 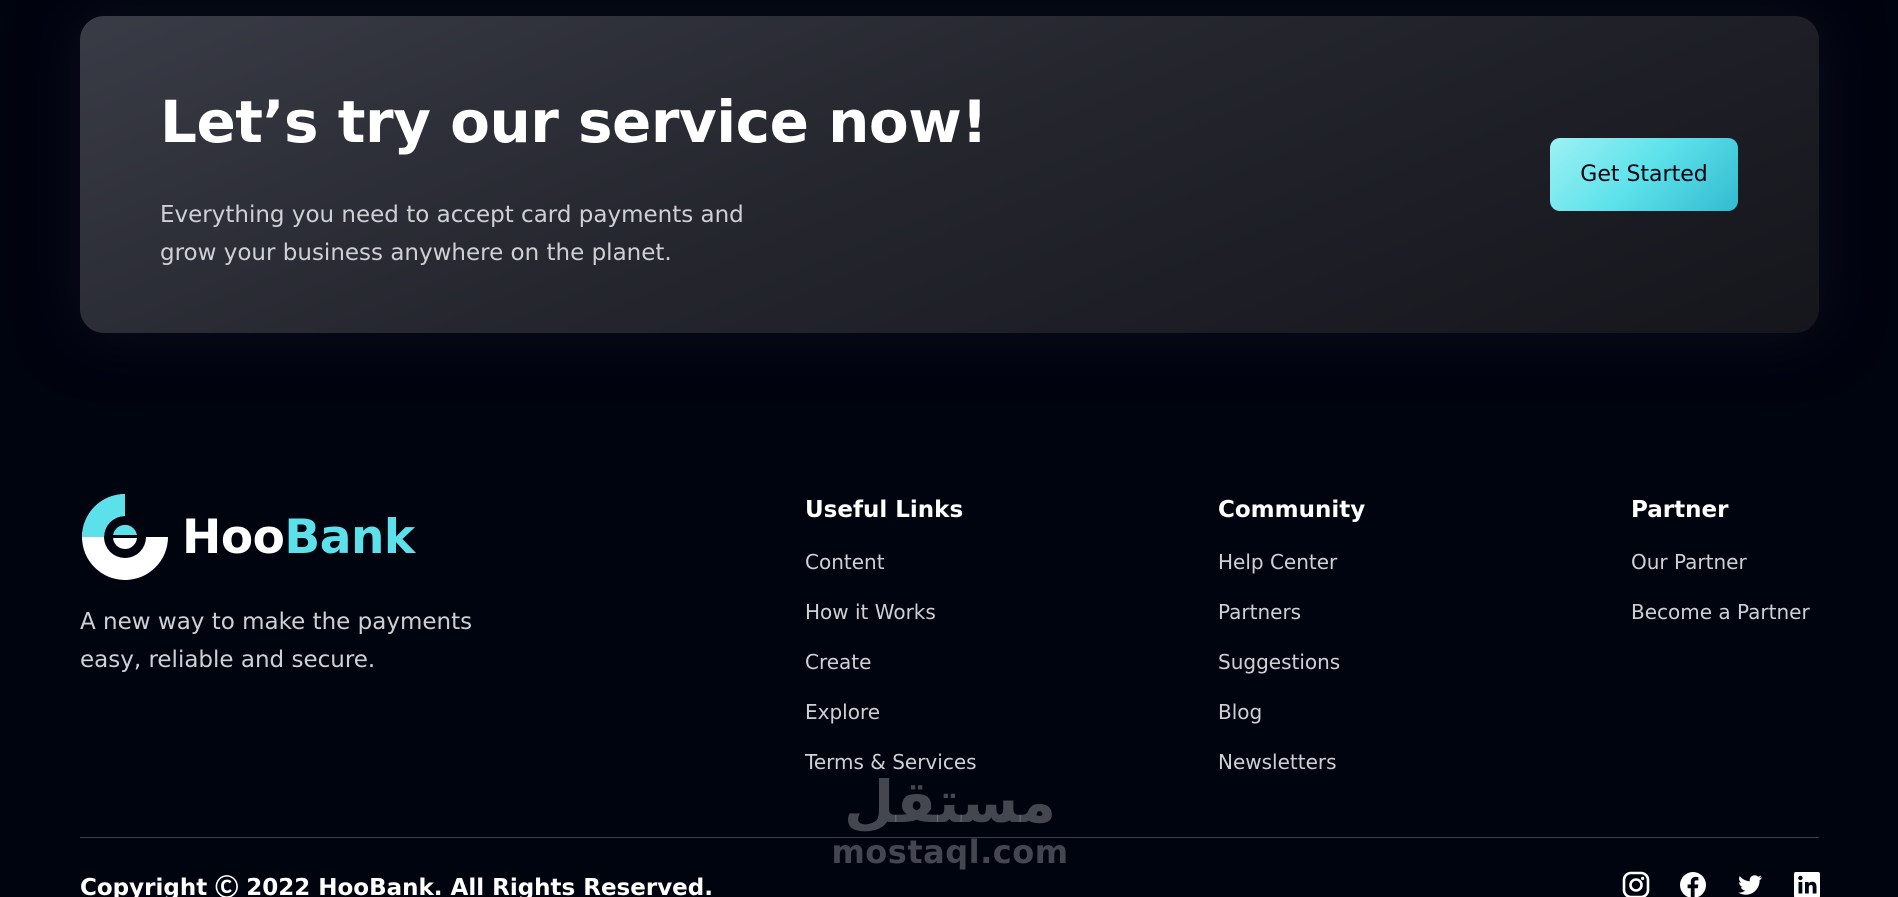 What do you see at coordinates (1636, 884) in the screenshot?
I see `instagram-icon` at bounding box center [1636, 884].